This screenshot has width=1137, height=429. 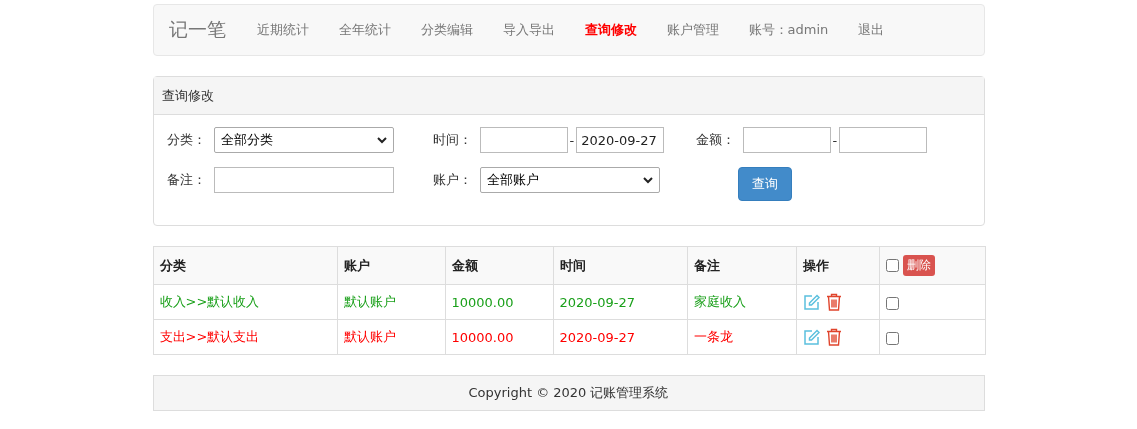 What do you see at coordinates (452, 140) in the screenshot?
I see `field-label: 时间：` at bounding box center [452, 140].